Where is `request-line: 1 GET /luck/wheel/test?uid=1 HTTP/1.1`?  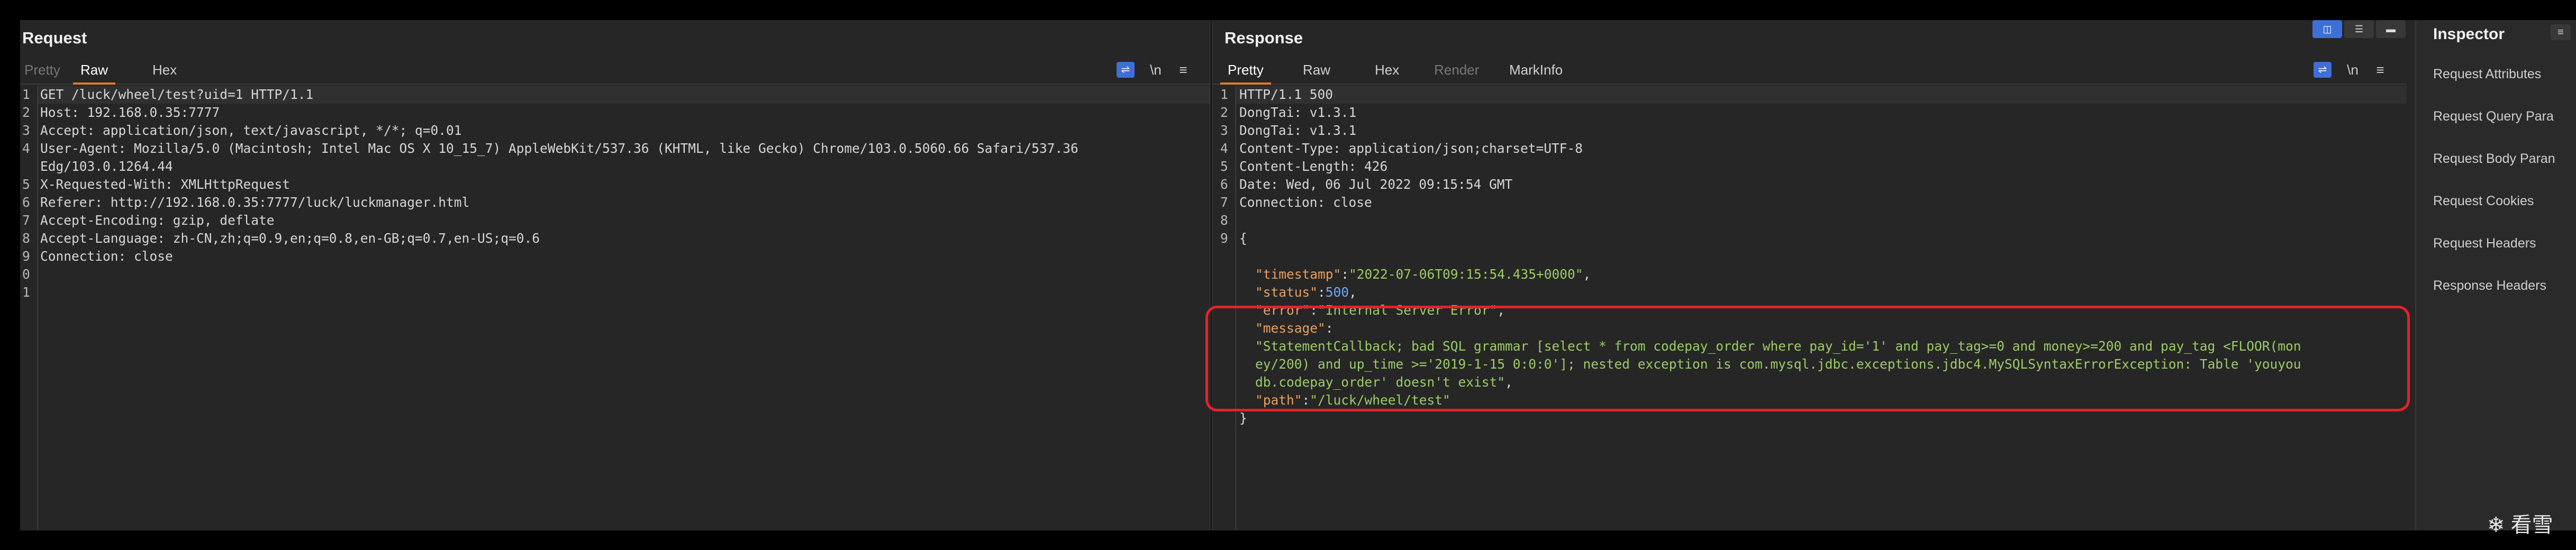 request-line: 1 GET /luck/wheel/test?uid=1 HTTP/1.1 is located at coordinates (615, 95).